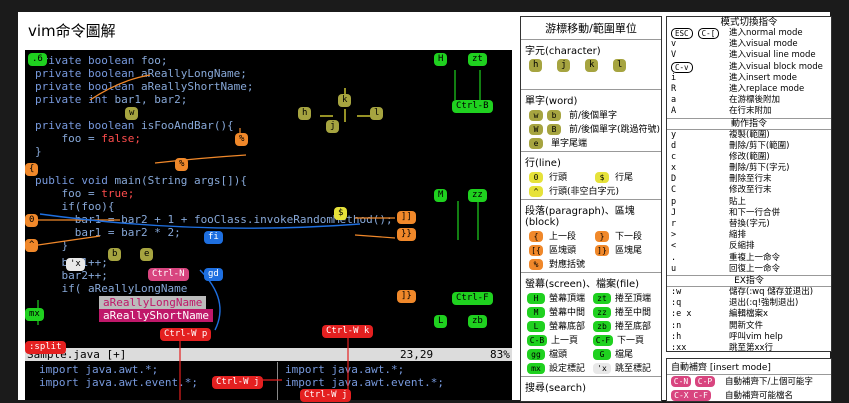 The height and width of the screenshot is (403, 849). Describe the element at coordinates (721, 111) in the screenshot. I see `mode-row-A: A 在行末附加` at that location.